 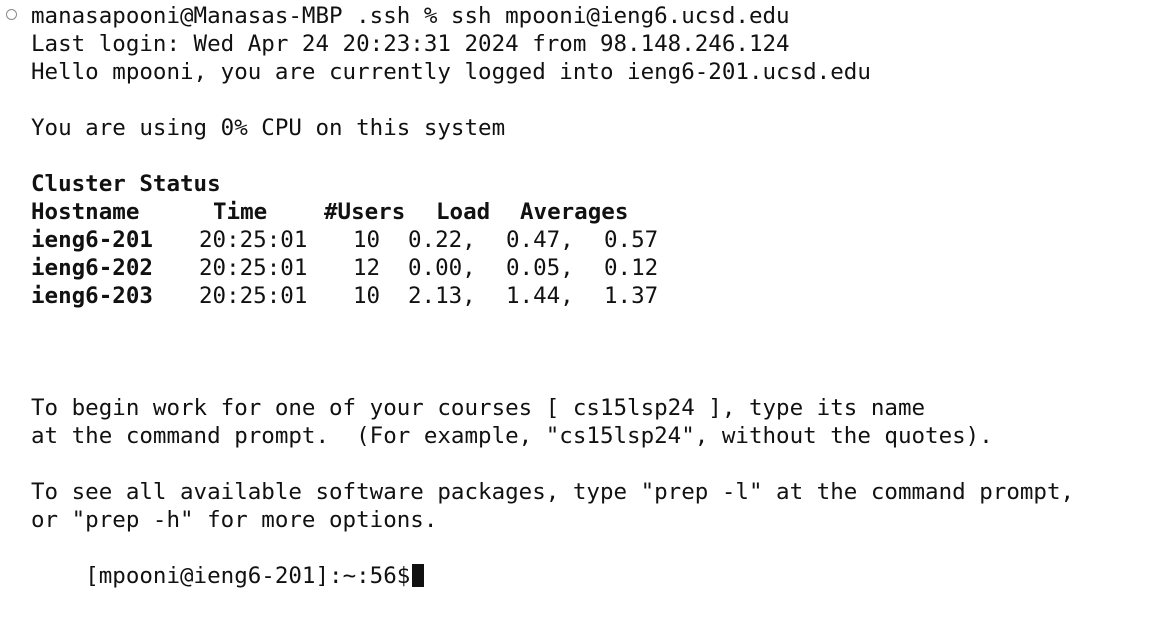 What do you see at coordinates (85, 212) in the screenshot?
I see `header-hostname: Hostname` at bounding box center [85, 212].